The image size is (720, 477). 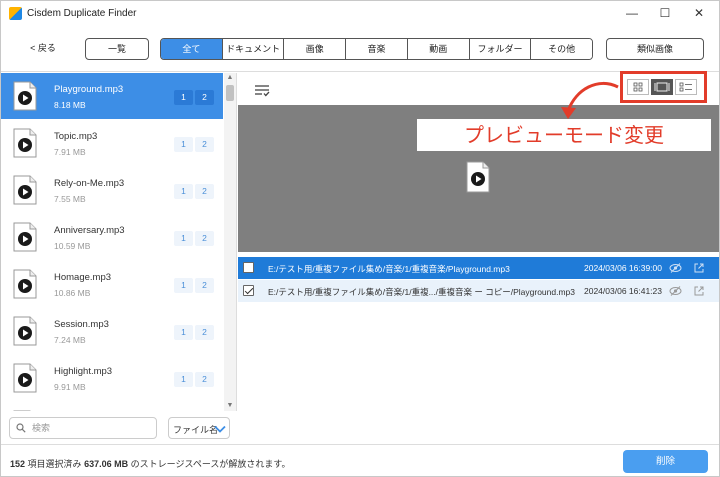 What do you see at coordinates (632, 13) in the screenshot?
I see `minimize-button: —` at bounding box center [632, 13].